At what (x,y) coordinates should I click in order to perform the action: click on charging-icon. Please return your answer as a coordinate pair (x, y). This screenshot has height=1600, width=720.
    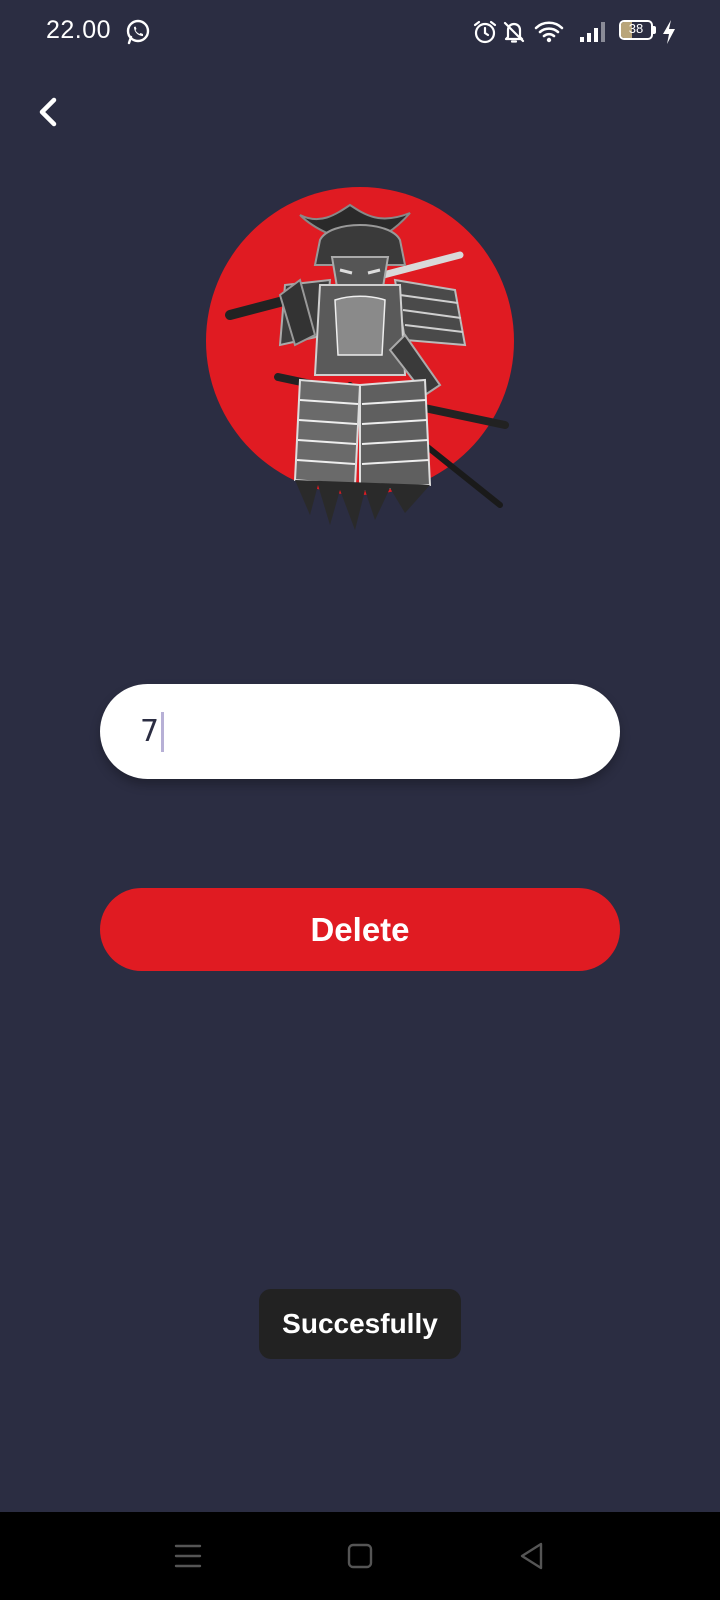
    Looking at the image, I should click on (669, 32).